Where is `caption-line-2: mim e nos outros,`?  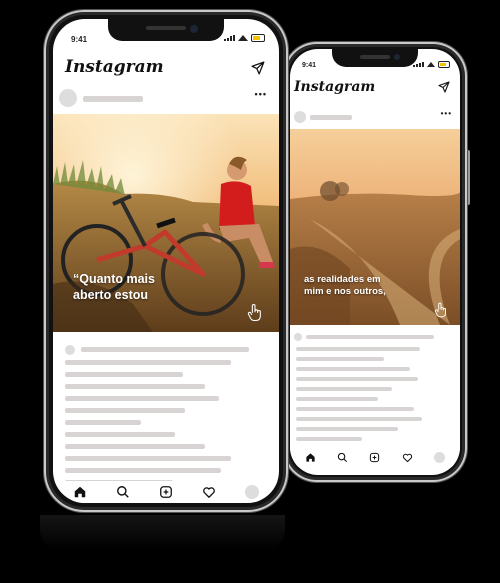
caption-line-2: mim e nos outros, is located at coordinates (345, 291).